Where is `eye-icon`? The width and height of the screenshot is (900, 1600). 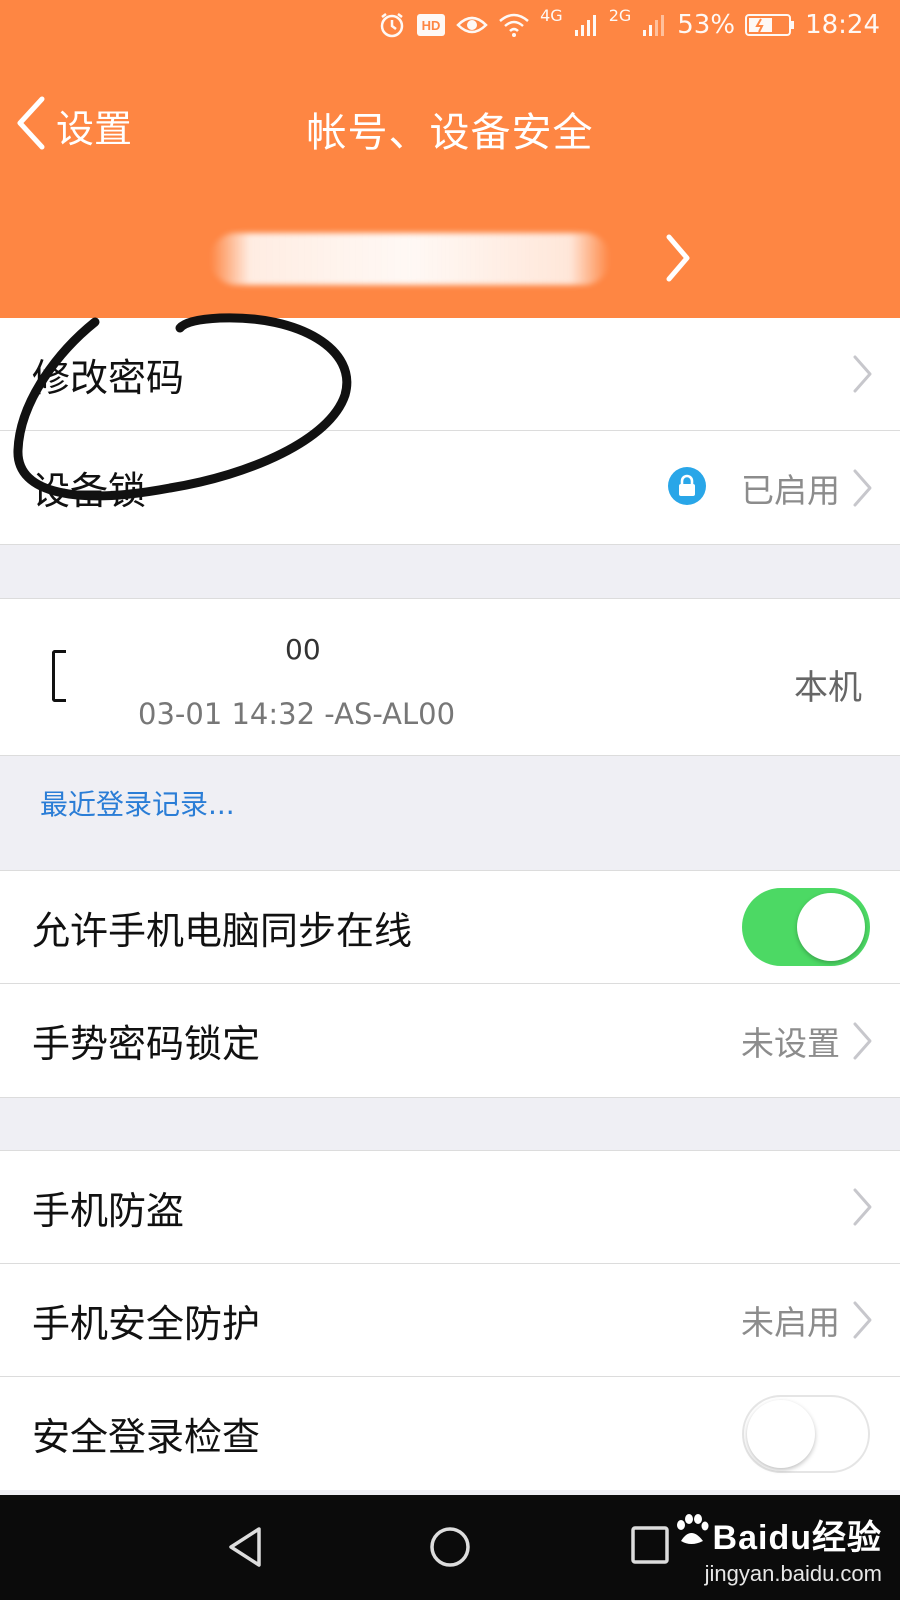 eye-icon is located at coordinates (472, 25).